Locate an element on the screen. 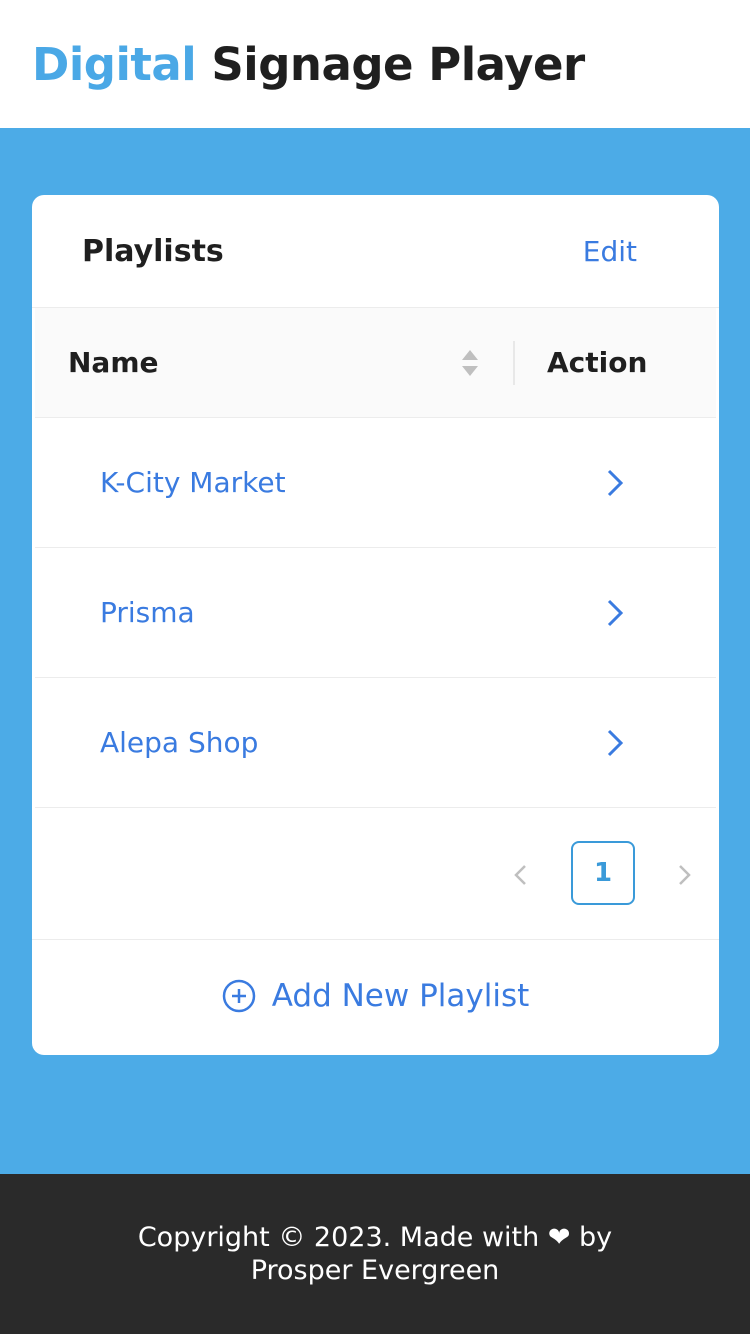 The height and width of the screenshot is (1334, 750). app-title: Digital Signage Player is located at coordinates (308, 64).